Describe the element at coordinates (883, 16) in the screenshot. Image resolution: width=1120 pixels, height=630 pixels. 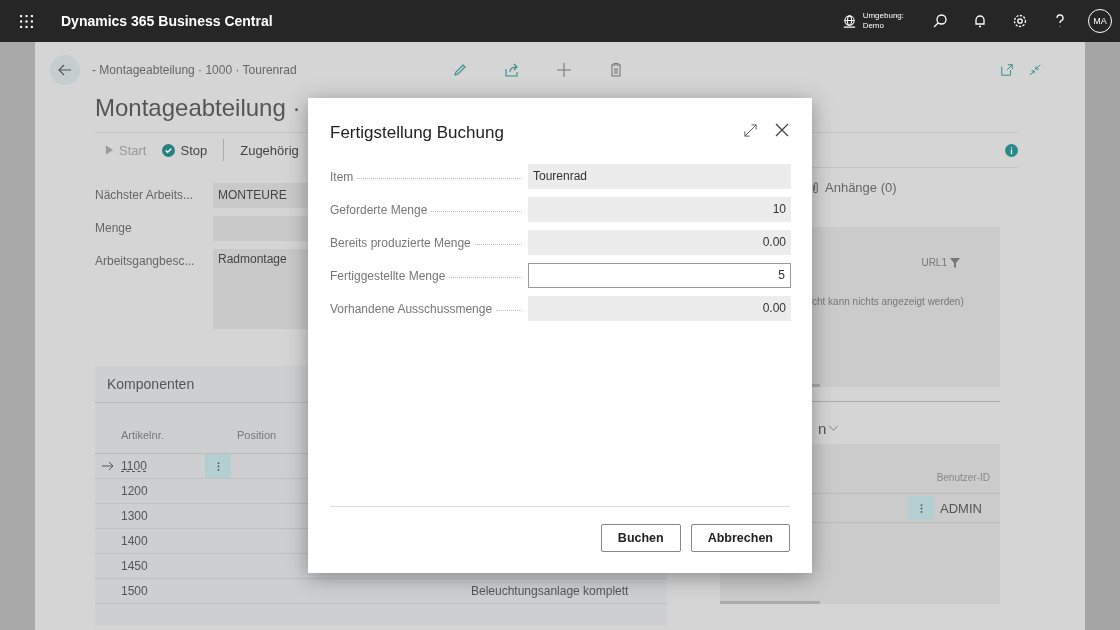
I see `environment-label: Umgebung:` at that location.